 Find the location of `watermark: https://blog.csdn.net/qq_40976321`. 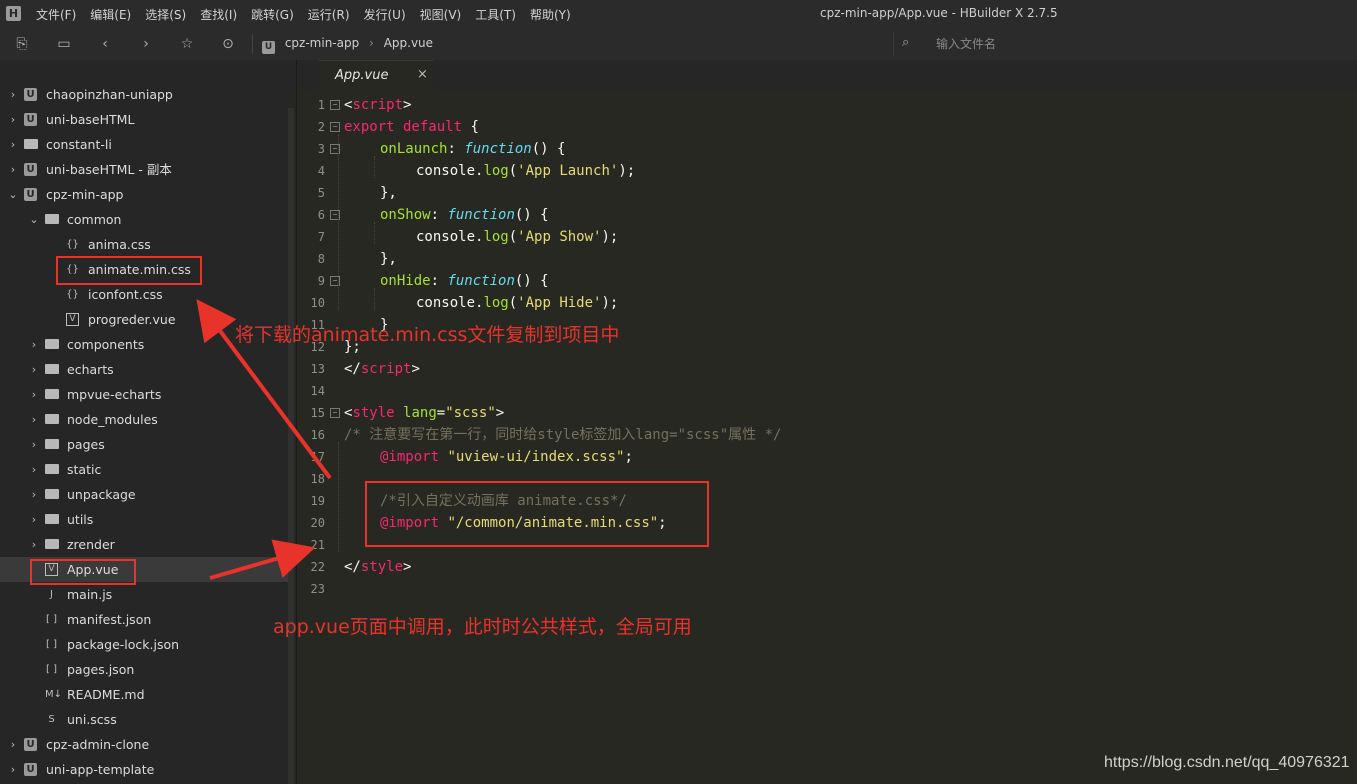

watermark: https://blog.csdn.net/qq_40976321 is located at coordinates (1227, 762).